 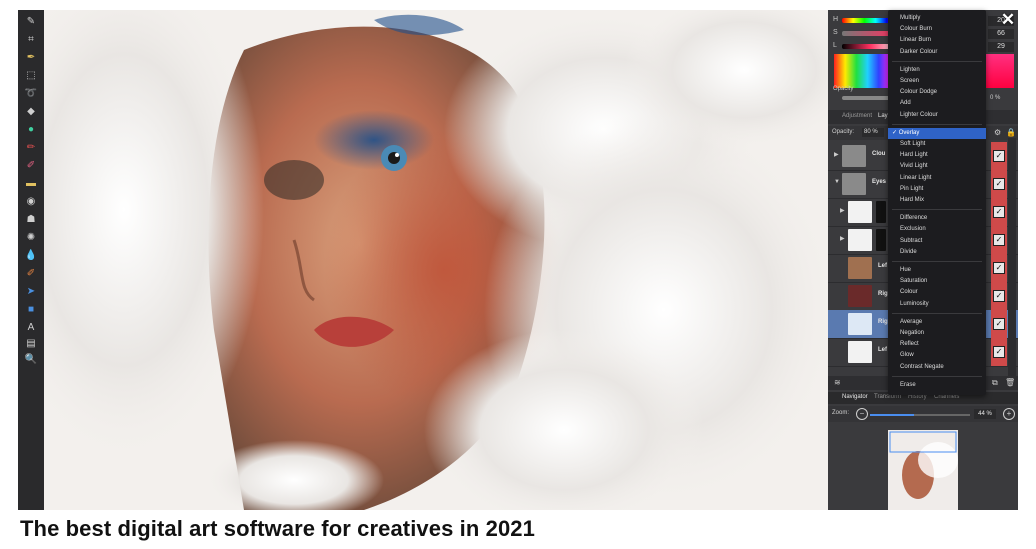 I want to click on color-spectrum, so click(x=862, y=71).